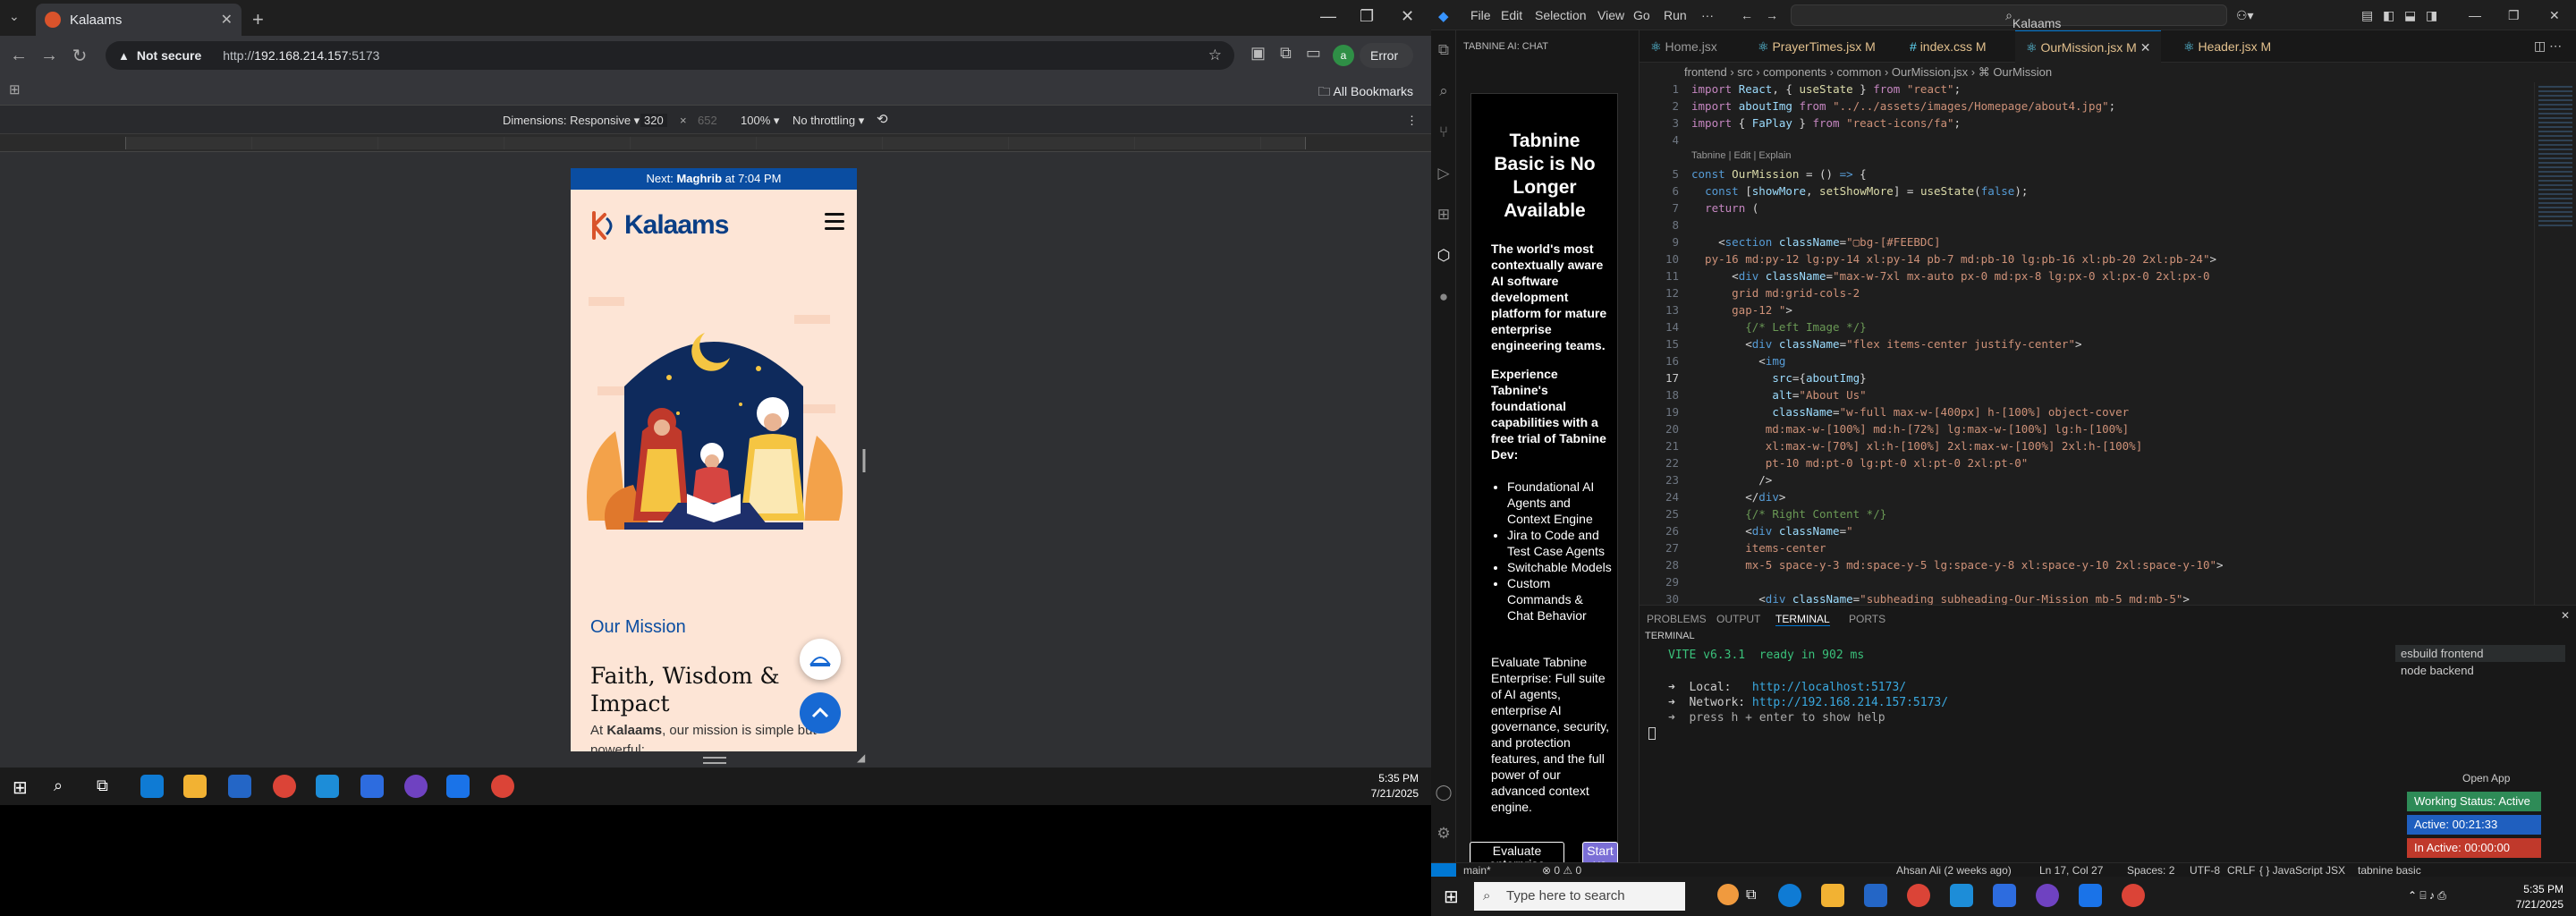  What do you see at coordinates (1728, 894) in the screenshot?
I see `widgets-icon` at bounding box center [1728, 894].